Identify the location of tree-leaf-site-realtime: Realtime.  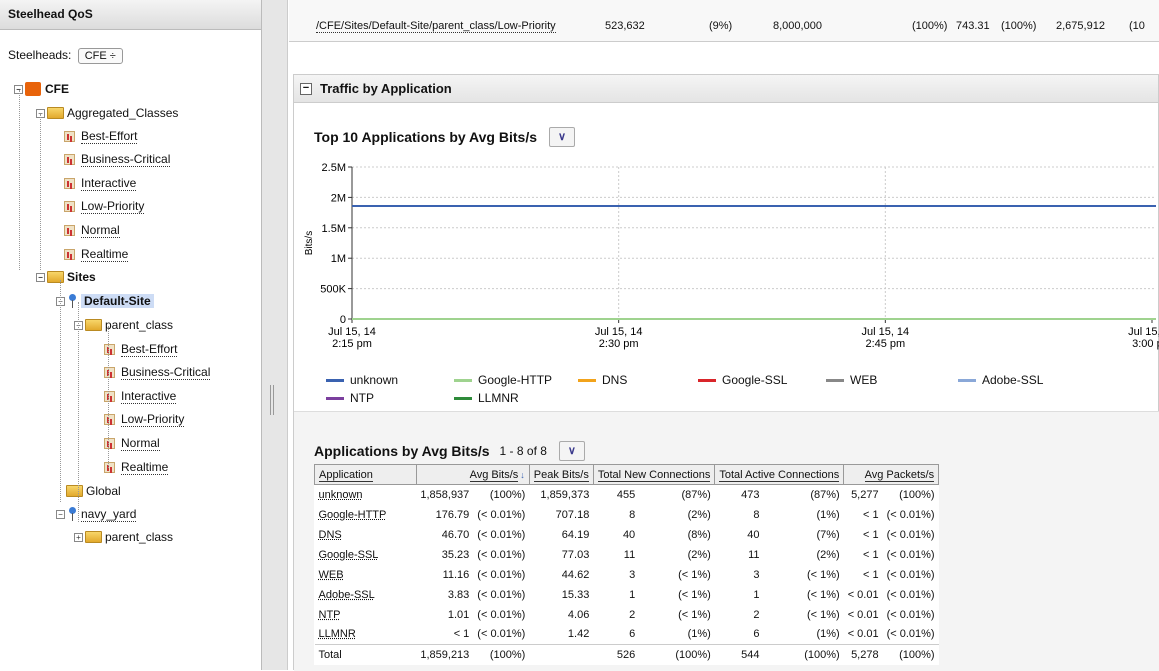
(136, 467).